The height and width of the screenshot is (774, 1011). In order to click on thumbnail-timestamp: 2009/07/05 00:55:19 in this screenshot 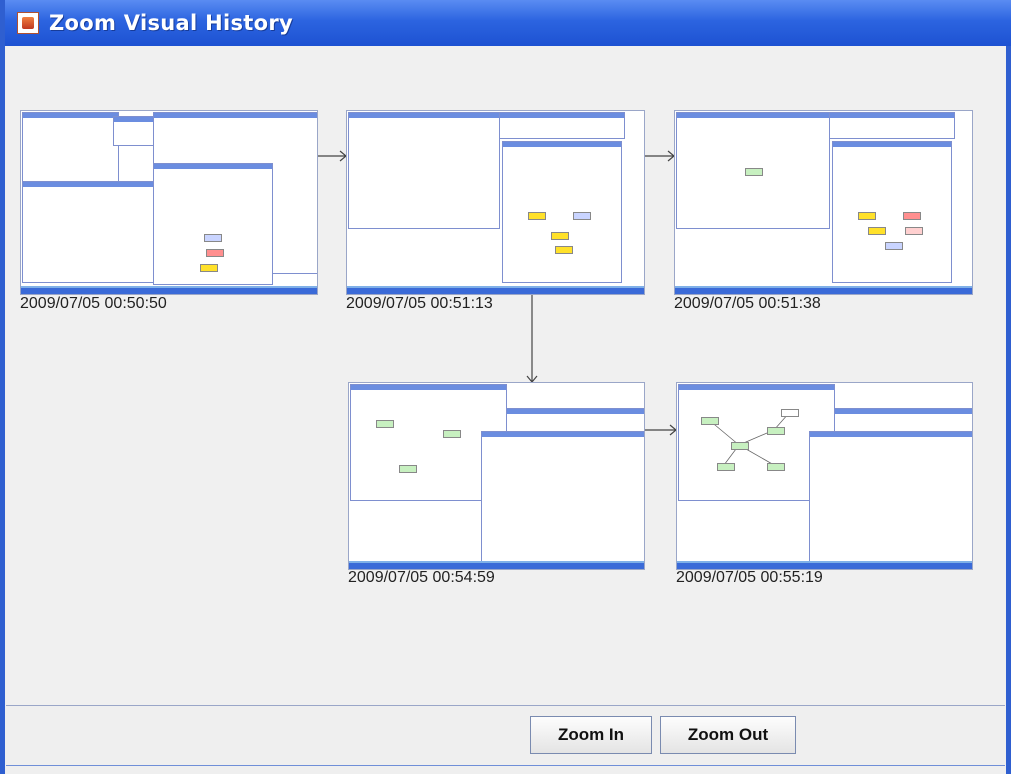, I will do `click(749, 577)`.